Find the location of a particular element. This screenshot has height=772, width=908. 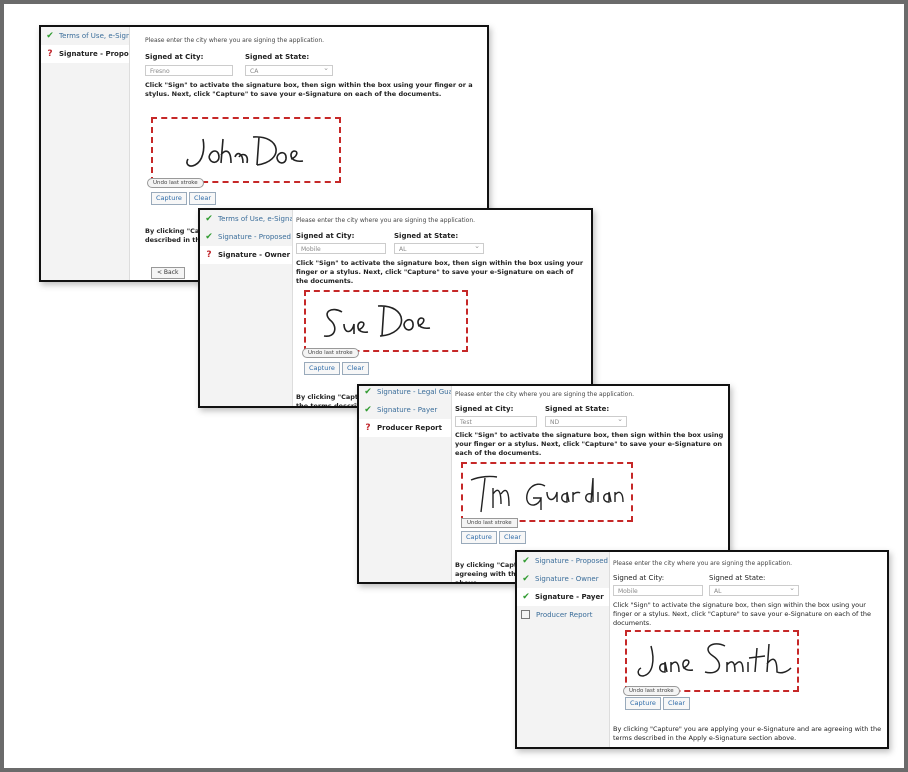

state-select: CA is located at coordinates (289, 69).